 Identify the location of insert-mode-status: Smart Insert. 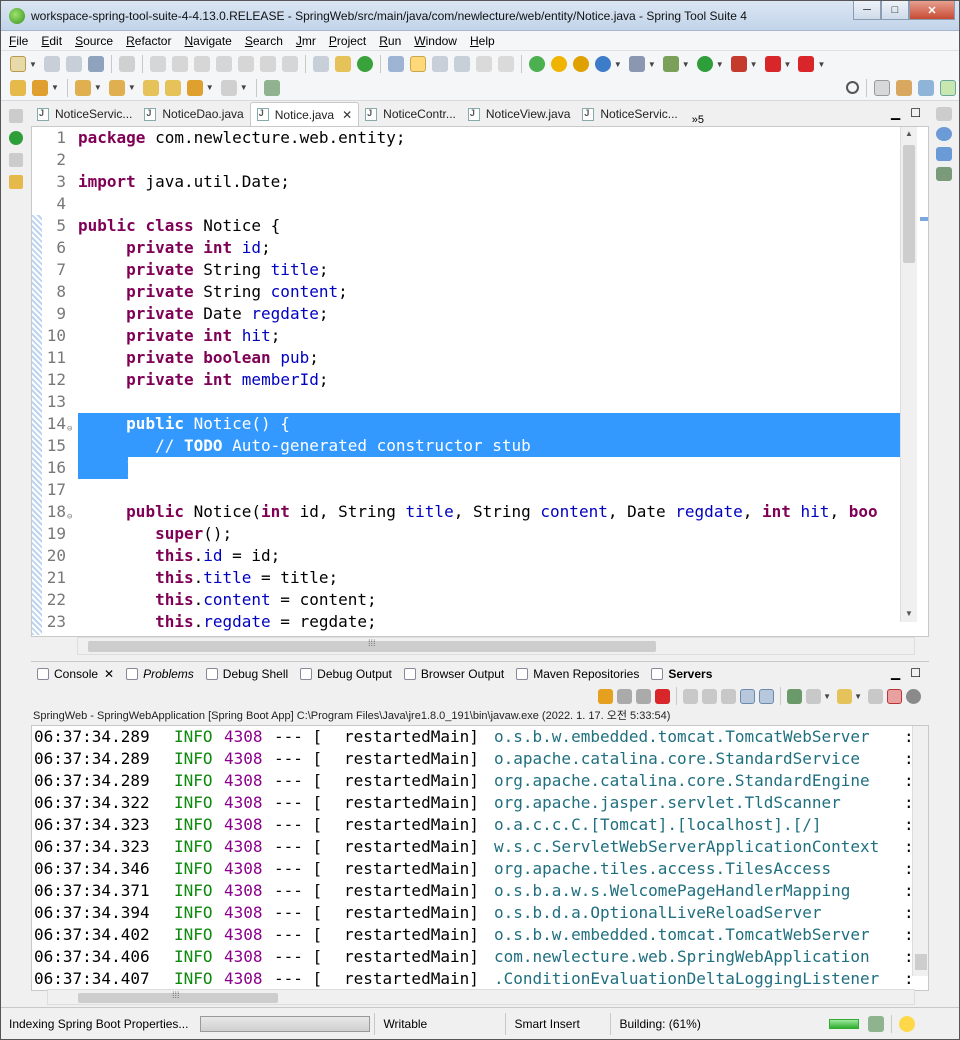
(558, 1024).